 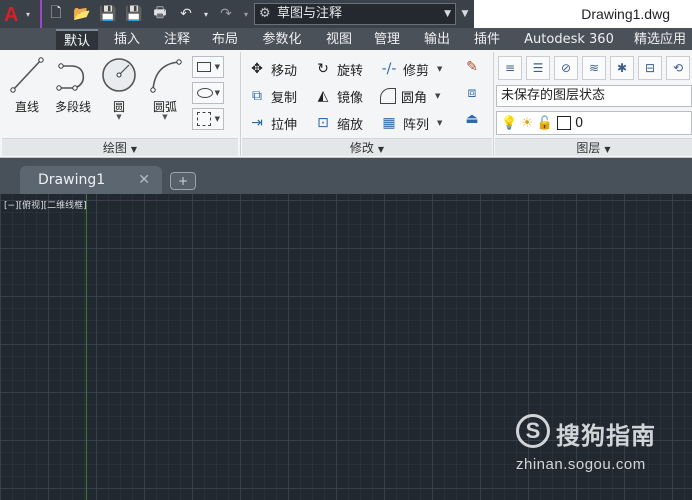 What do you see at coordinates (144, 180) in the screenshot?
I see `close-icon: ✕` at bounding box center [144, 180].